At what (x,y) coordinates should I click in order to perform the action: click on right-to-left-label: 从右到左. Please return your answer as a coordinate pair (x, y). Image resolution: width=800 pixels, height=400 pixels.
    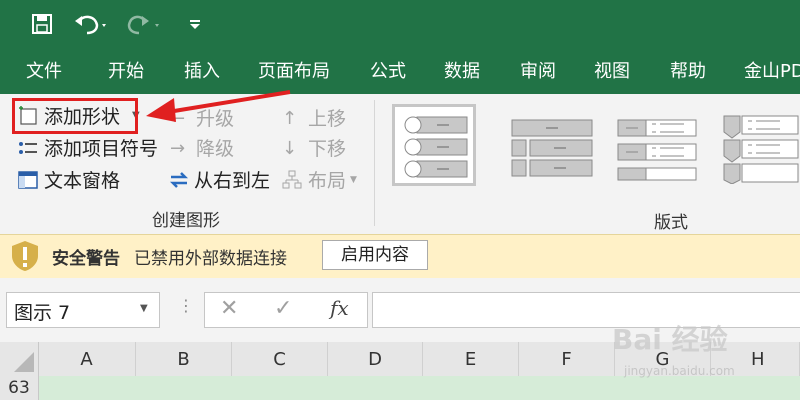
    Looking at the image, I should click on (232, 181).